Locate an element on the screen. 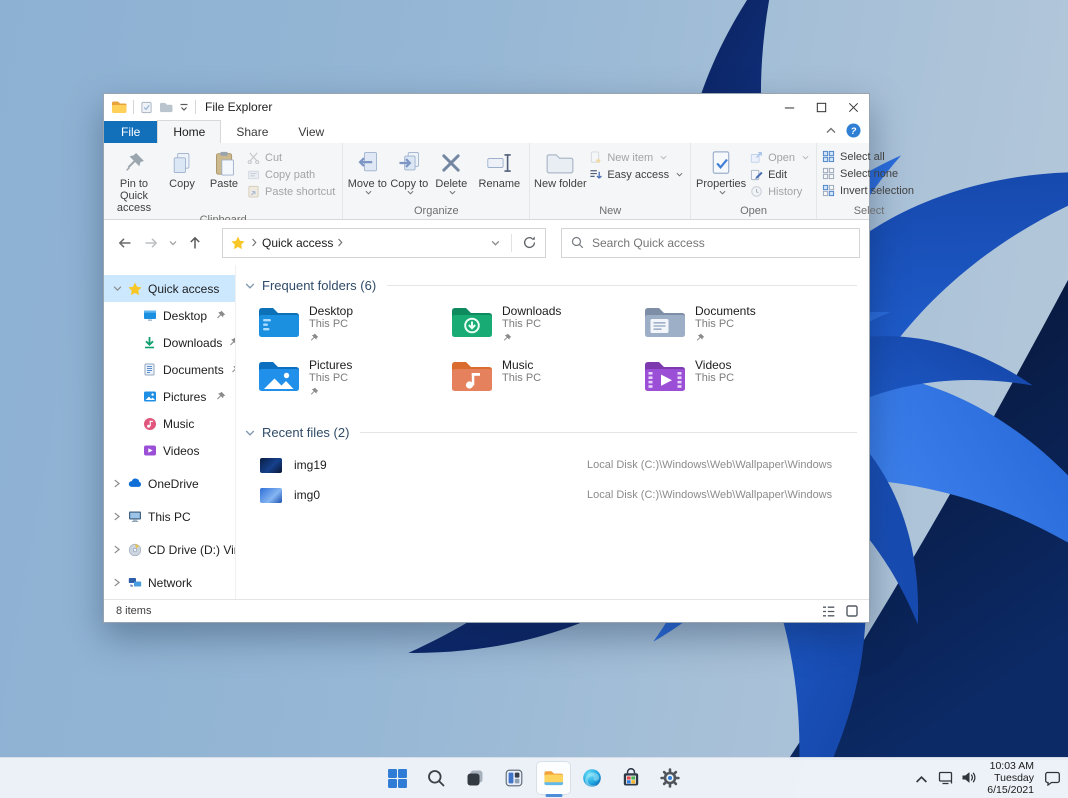 This screenshot has height=798, width=1068. open-group-label: Open is located at coordinates (753, 211).